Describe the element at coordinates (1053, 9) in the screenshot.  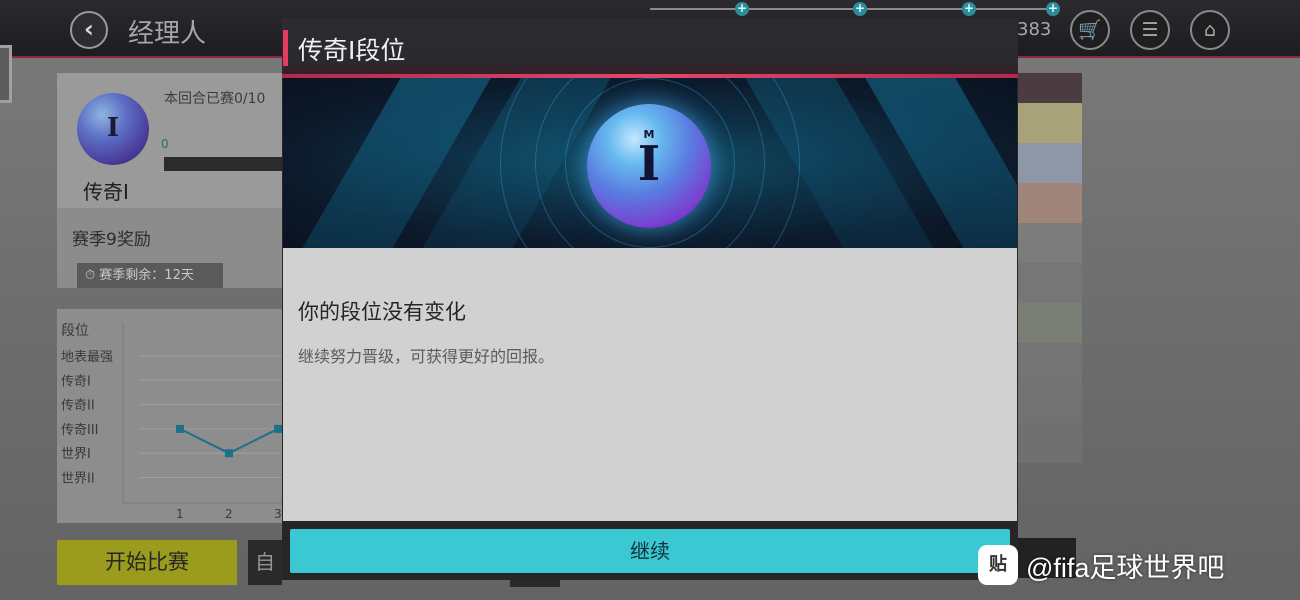
I see `add-currency-button-4: +` at that location.